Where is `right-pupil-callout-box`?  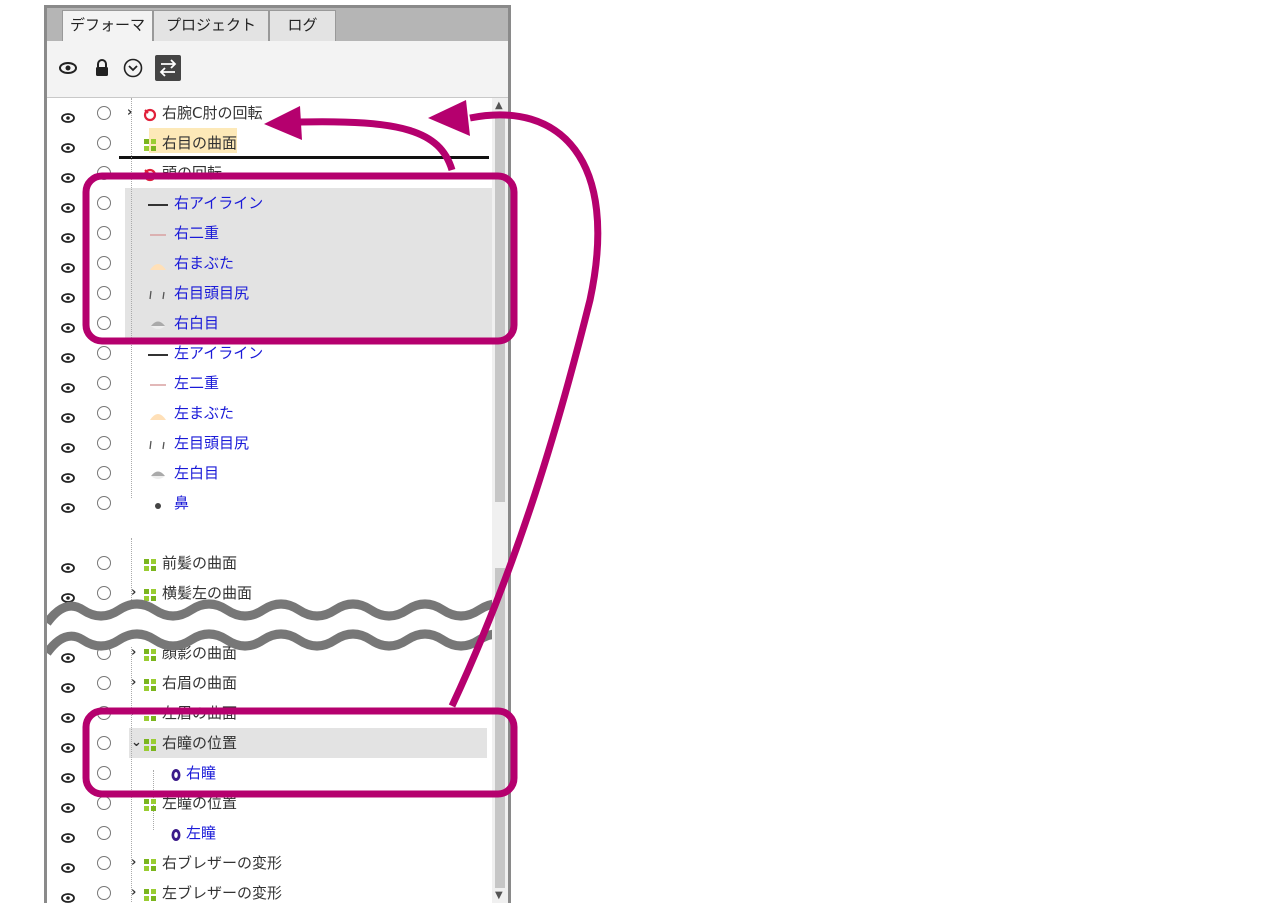
right-pupil-callout-box is located at coordinates (300, 752).